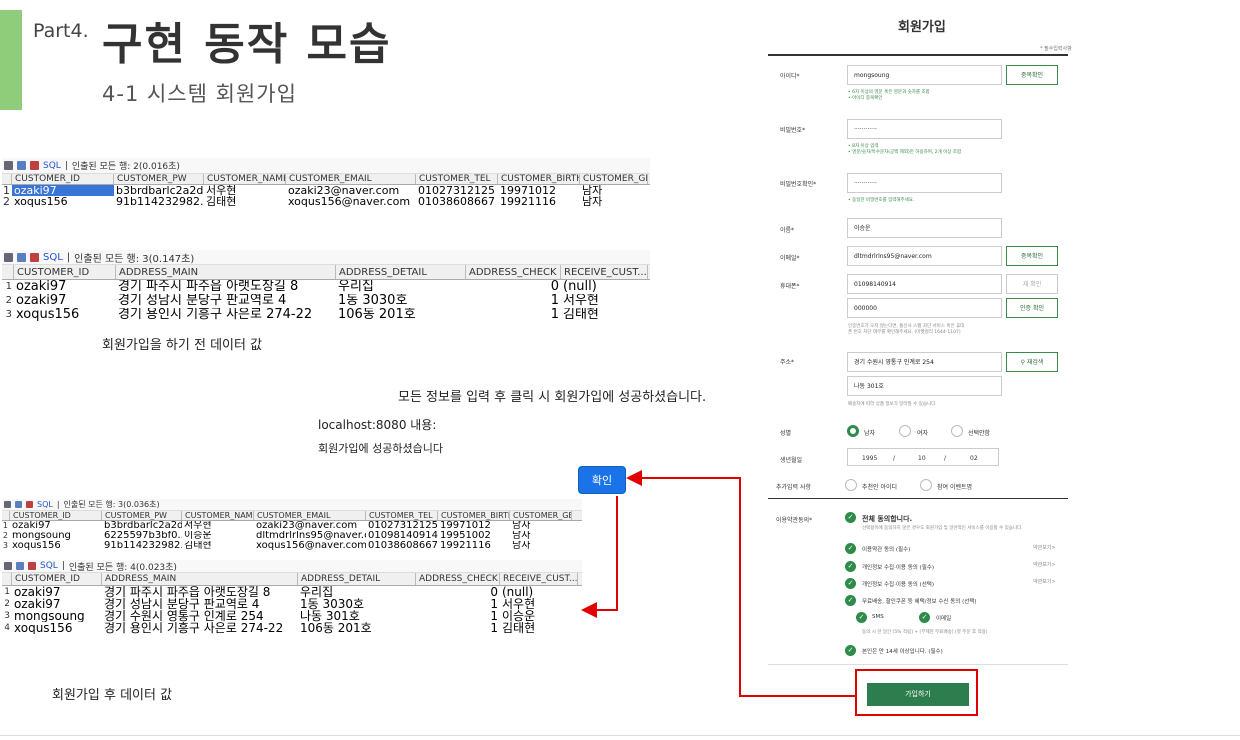 The width and height of the screenshot is (1240, 740). Describe the element at coordinates (458, 592) in the screenshot. I see `cell: 0` at that location.